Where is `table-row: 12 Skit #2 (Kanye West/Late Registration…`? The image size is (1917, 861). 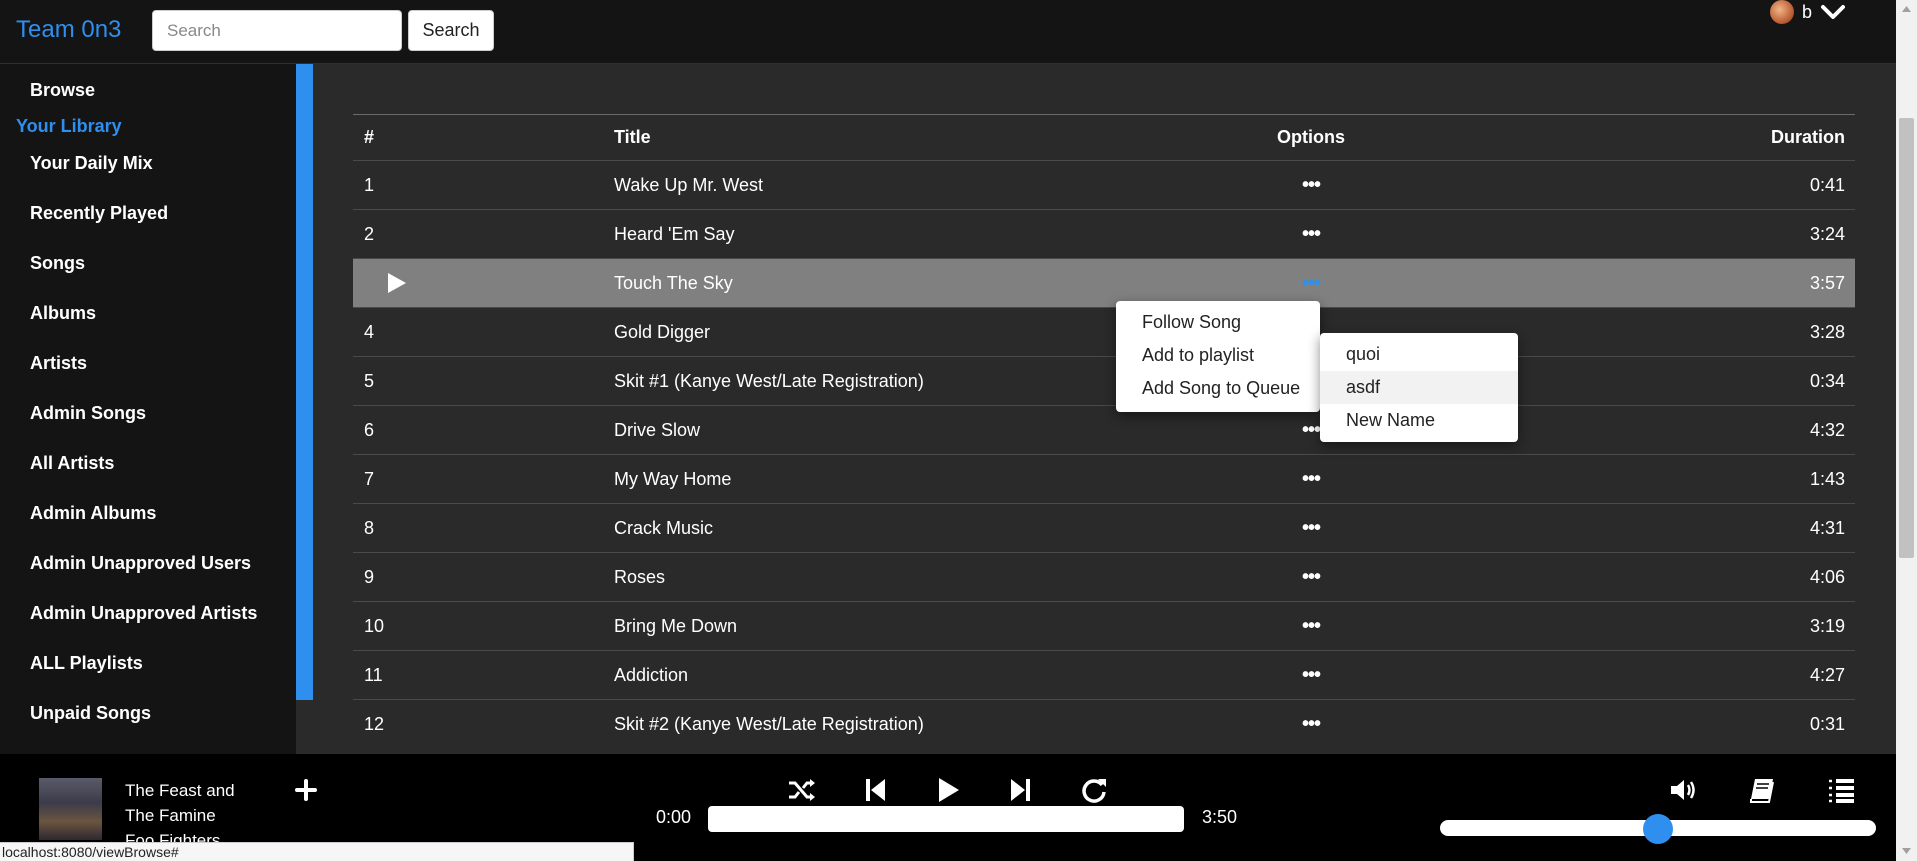 table-row: 12 Skit #2 (Kanye West/Late Registration… is located at coordinates (1104, 723).